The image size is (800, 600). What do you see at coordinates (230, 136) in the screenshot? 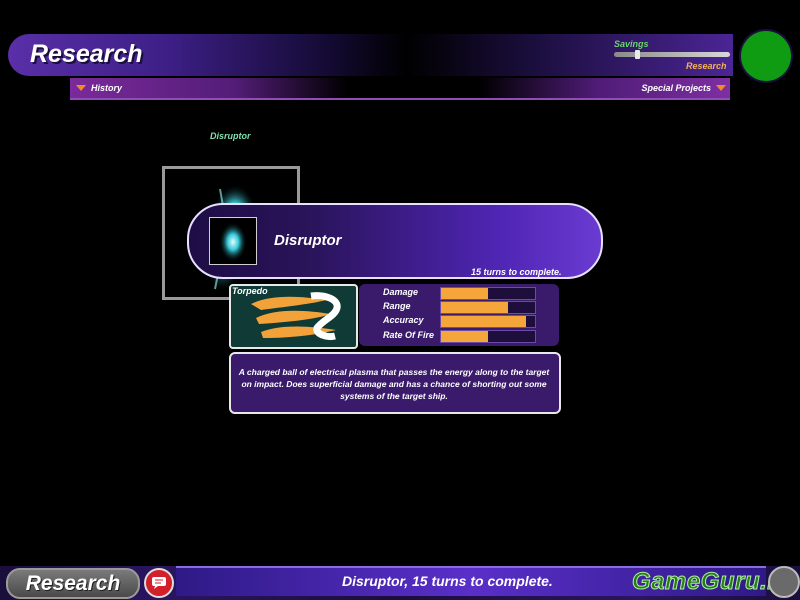
I see `tech-tree-item-label: Disruptor` at bounding box center [230, 136].